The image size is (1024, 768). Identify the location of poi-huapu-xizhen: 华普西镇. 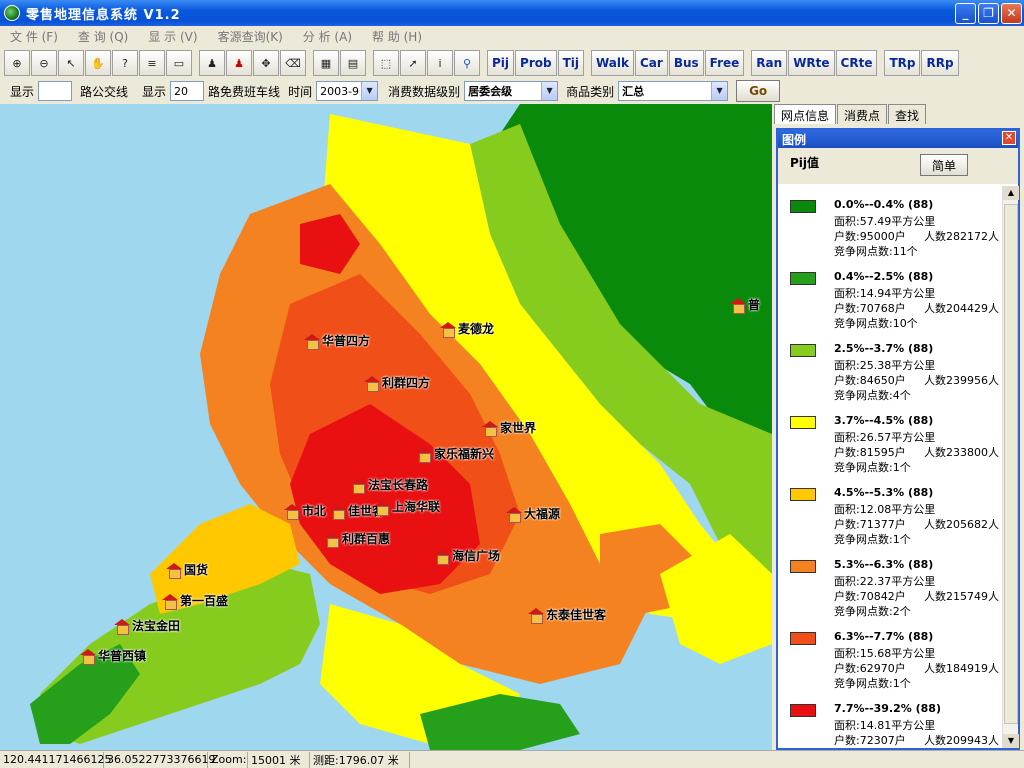
(113, 656).